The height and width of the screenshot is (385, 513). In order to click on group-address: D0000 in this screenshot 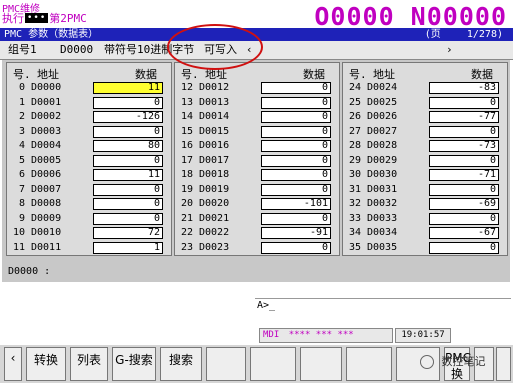, I will do `click(77, 49)`.